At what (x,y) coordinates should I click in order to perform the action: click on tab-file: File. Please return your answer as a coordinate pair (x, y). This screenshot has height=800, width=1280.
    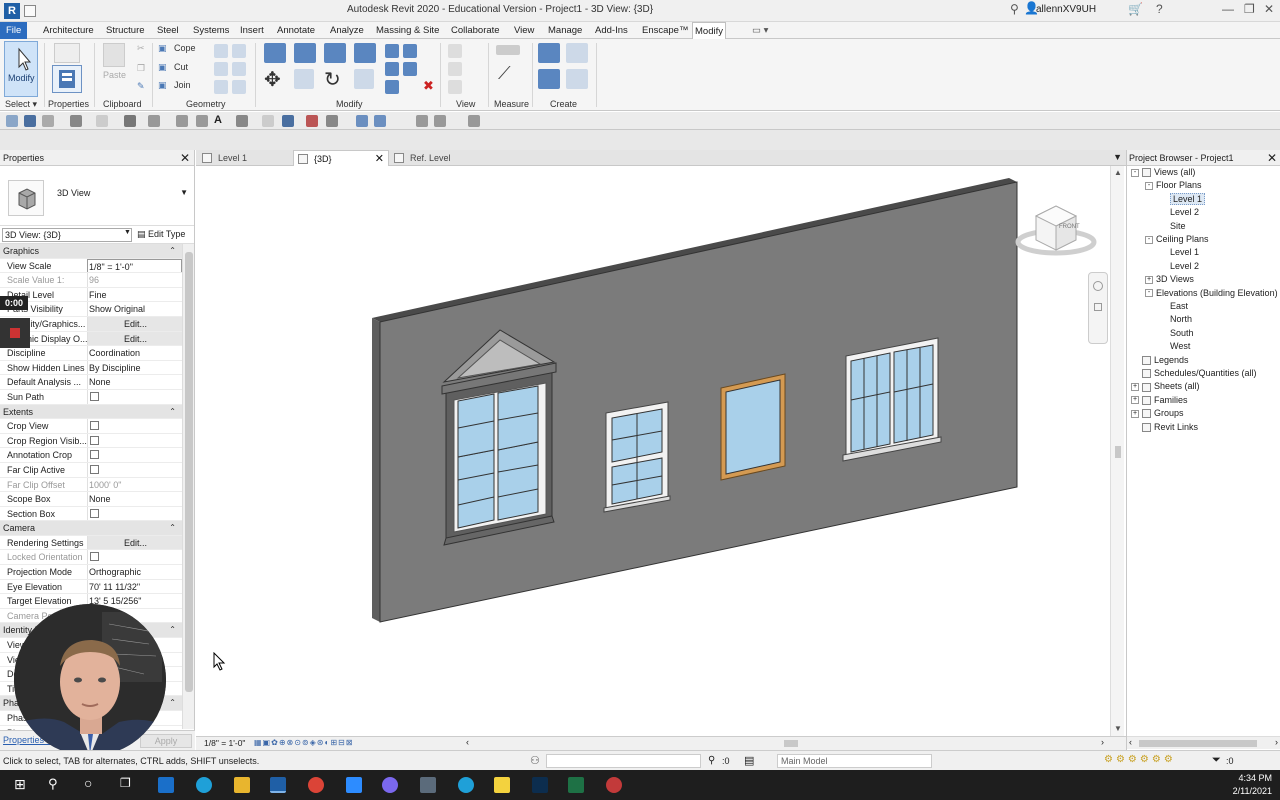
    Looking at the image, I should click on (14, 30).